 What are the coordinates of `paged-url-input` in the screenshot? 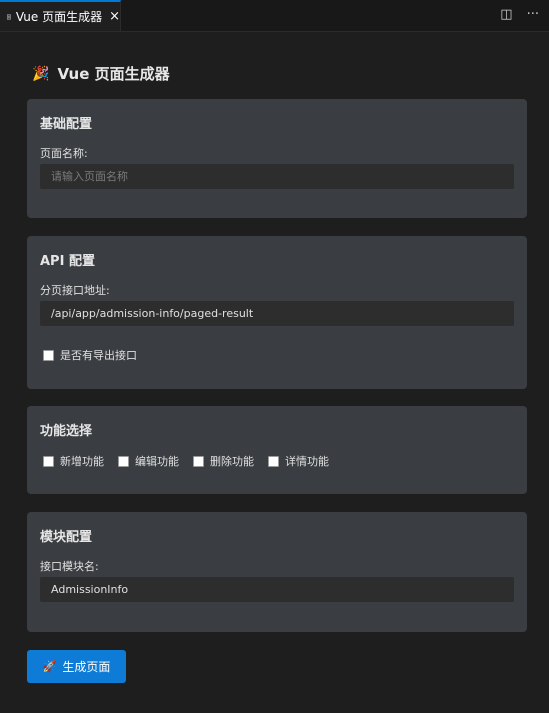 It's located at (277, 313).